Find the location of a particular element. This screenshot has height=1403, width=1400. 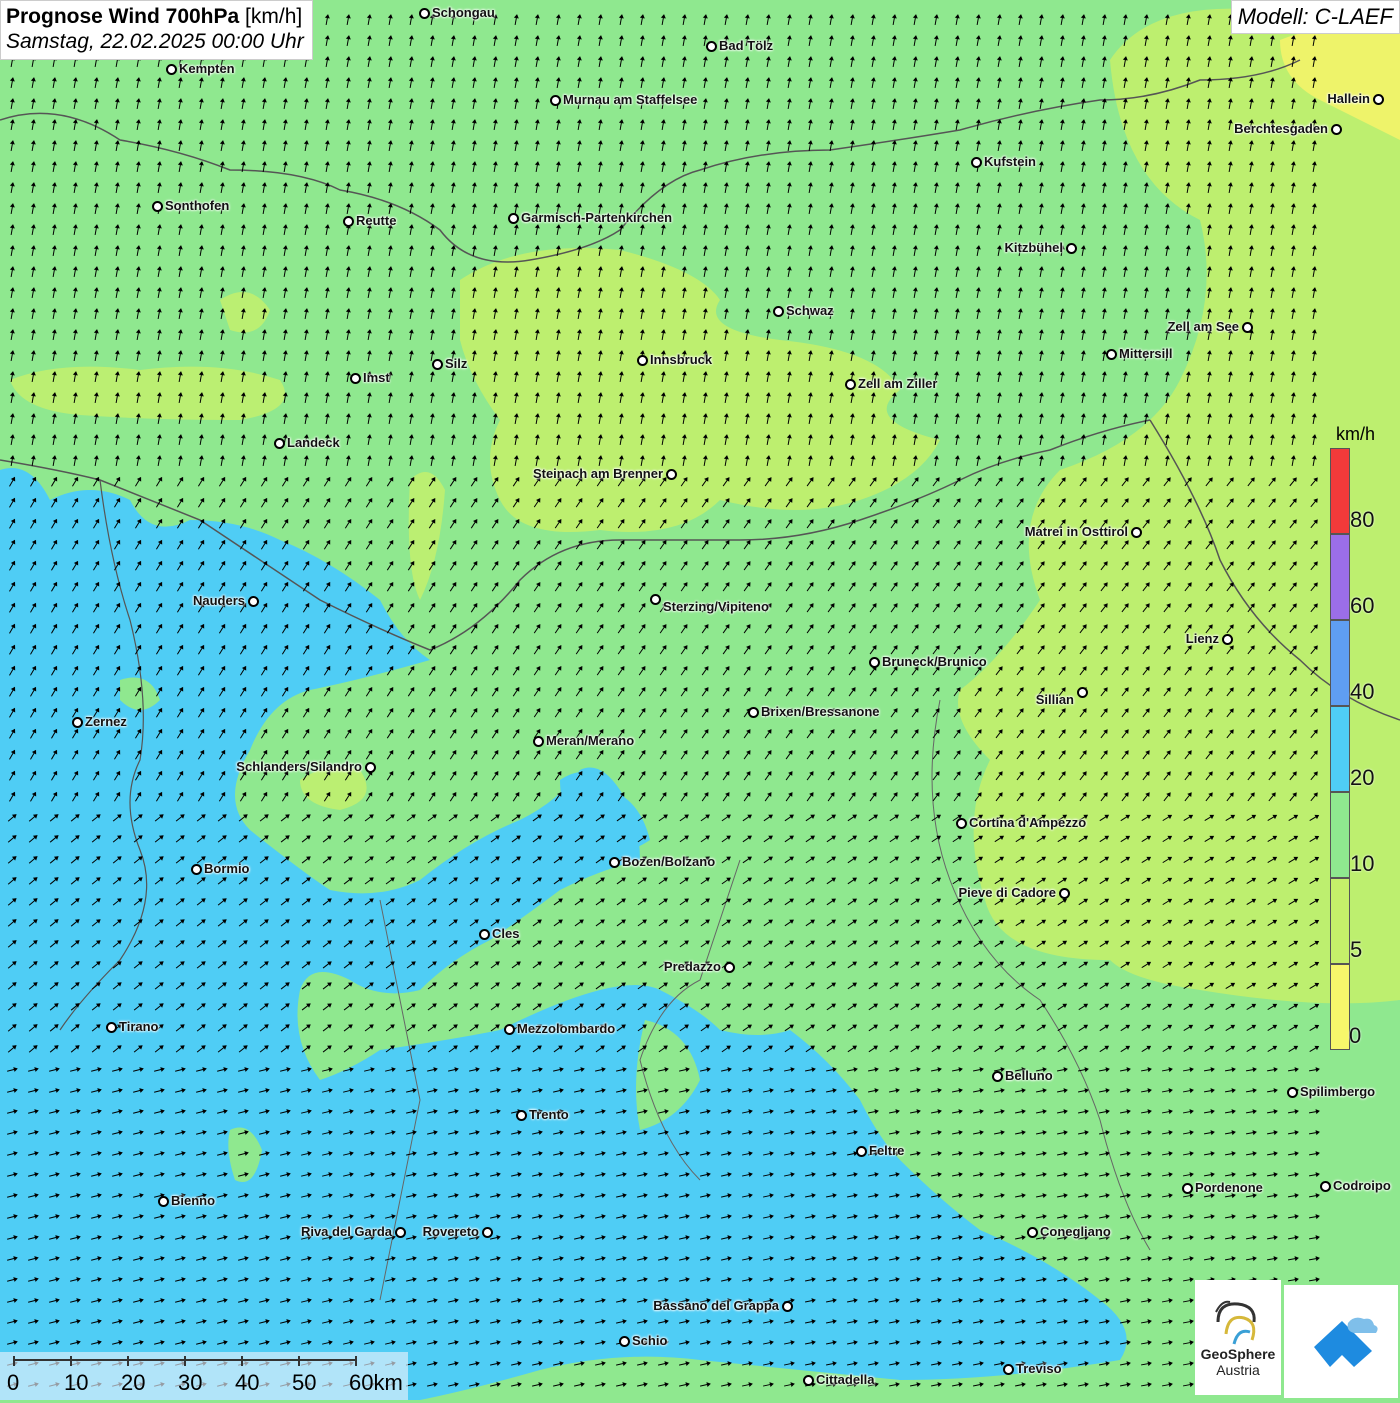

city-label: Pordenone is located at coordinates (1229, 1187).